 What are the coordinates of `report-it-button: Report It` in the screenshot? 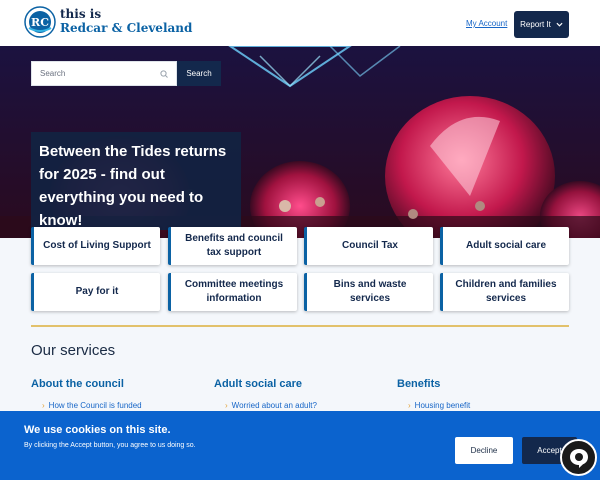 It's located at (541, 24).